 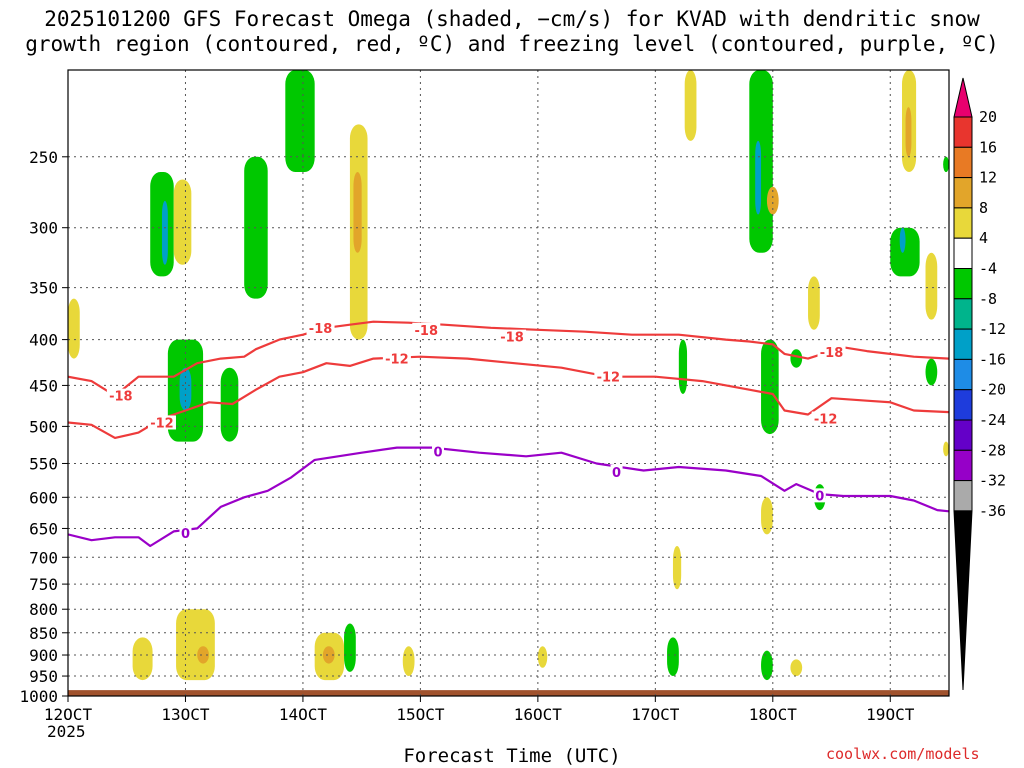 What do you see at coordinates (43, 633) in the screenshot?
I see `y-tick-label-850: 850` at bounding box center [43, 633].